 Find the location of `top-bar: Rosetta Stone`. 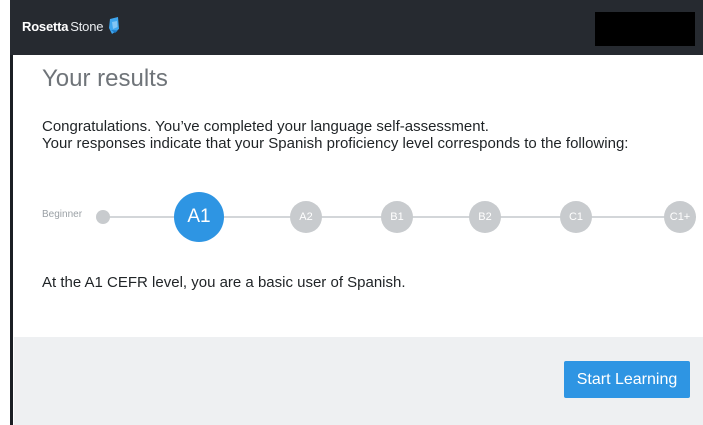

top-bar: Rosetta Stone is located at coordinates (356, 27).